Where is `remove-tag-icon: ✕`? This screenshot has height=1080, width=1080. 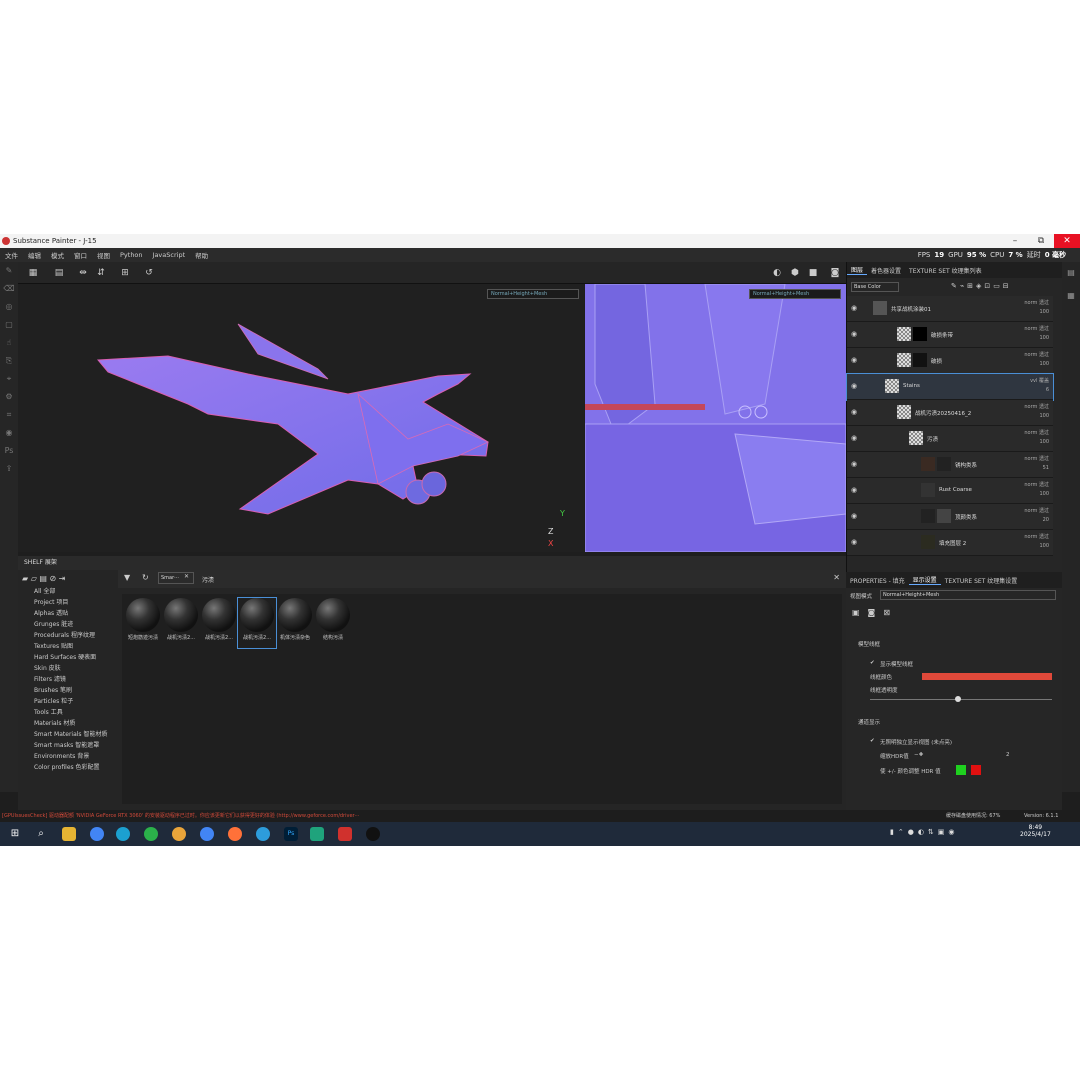 remove-tag-icon: ✕ is located at coordinates (186, 576).